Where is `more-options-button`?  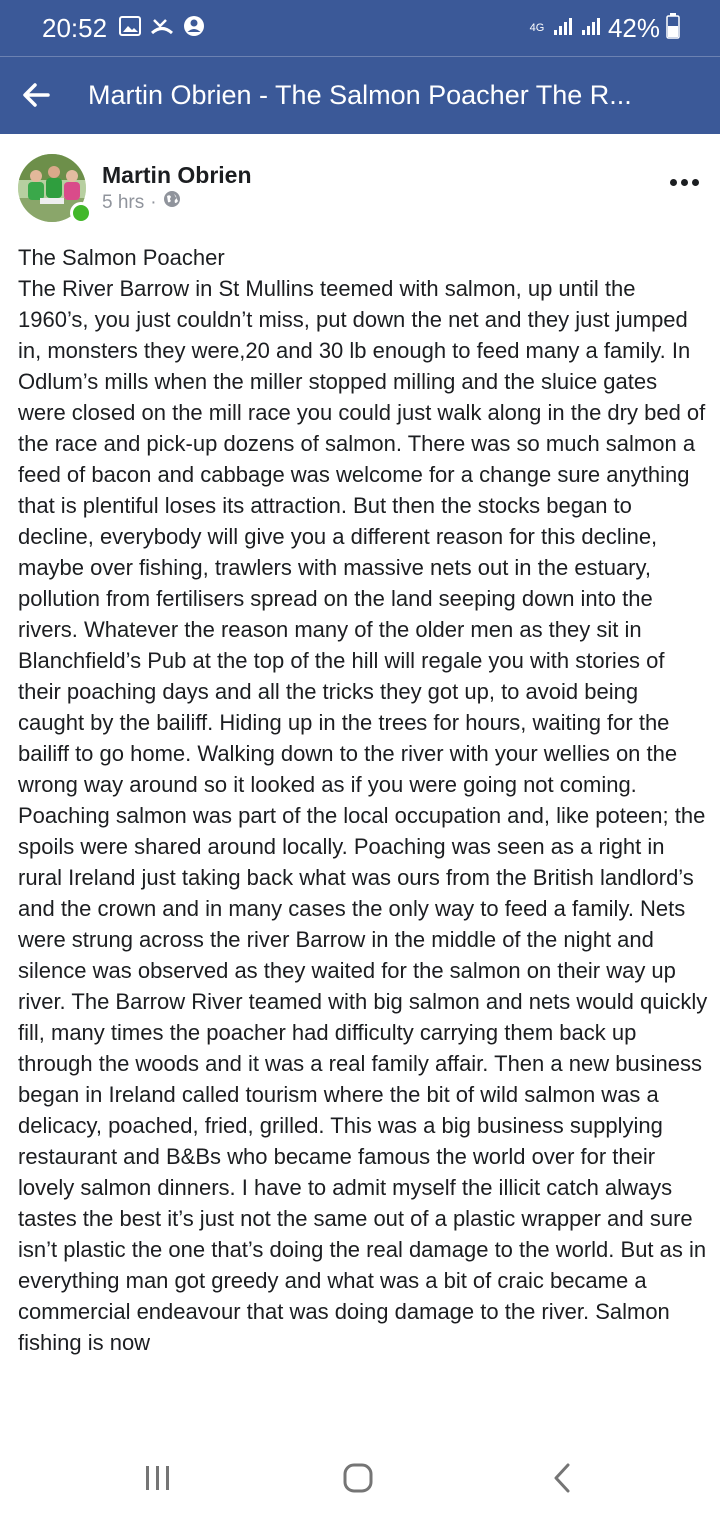 more-options-button is located at coordinates (684, 182).